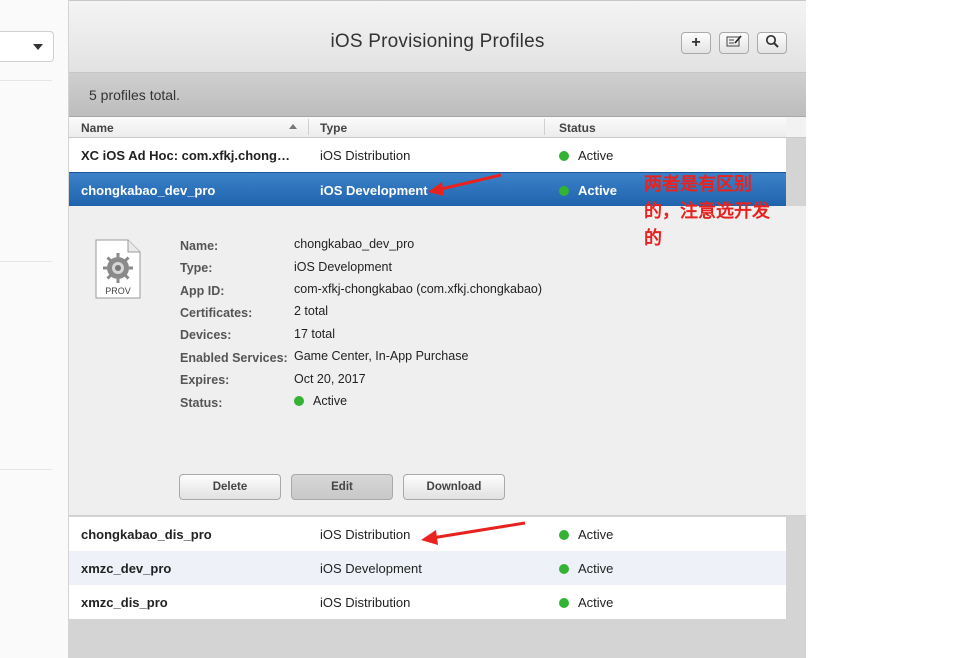  Describe the element at coordinates (437, 95) in the screenshot. I see `profile-count-bar: 5 profiles total.` at that location.